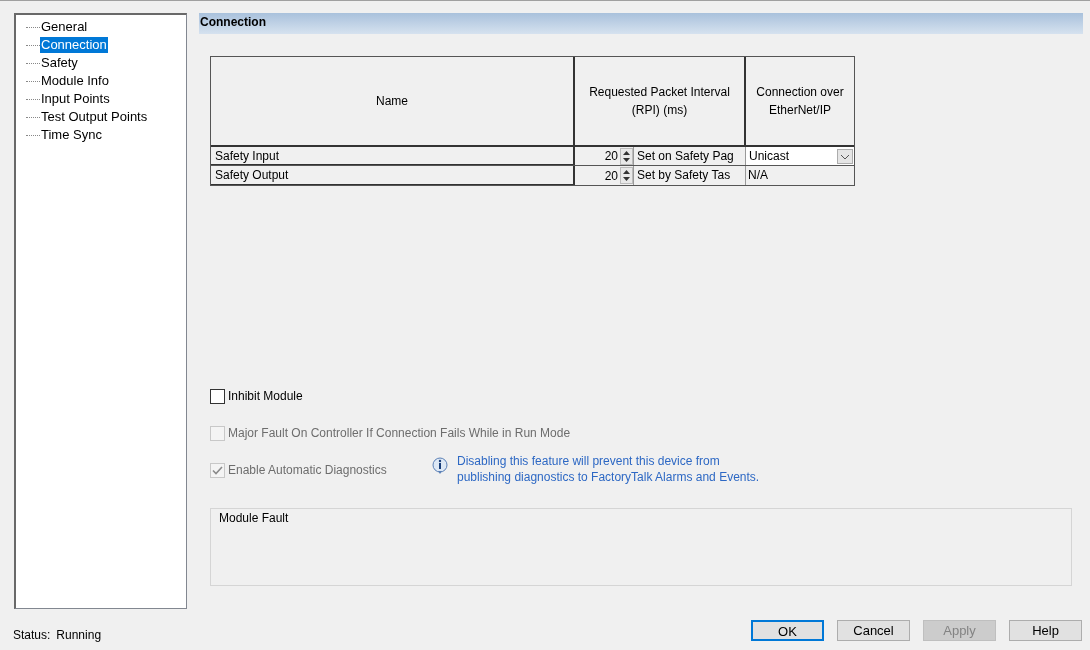 The width and height of the screenshot is (1090, 650). I want to click on table-cell: Safety Output, so click(393, 175).